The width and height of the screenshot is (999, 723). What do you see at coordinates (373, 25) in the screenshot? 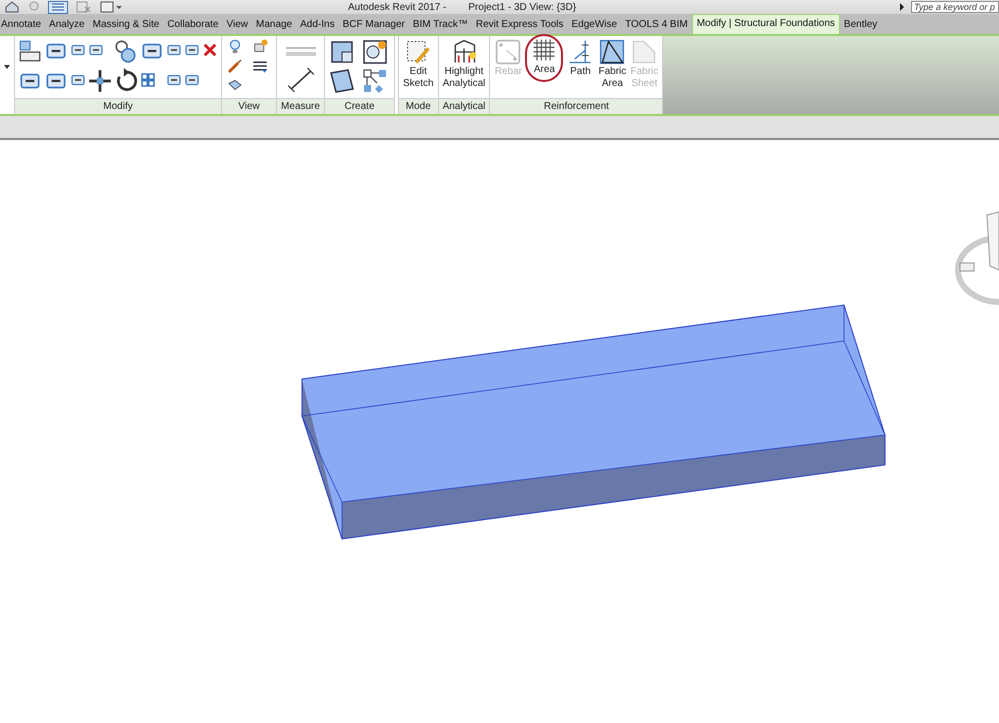
I see `ribbon-tab: BCF Manager` at bounding box center [373, 25].